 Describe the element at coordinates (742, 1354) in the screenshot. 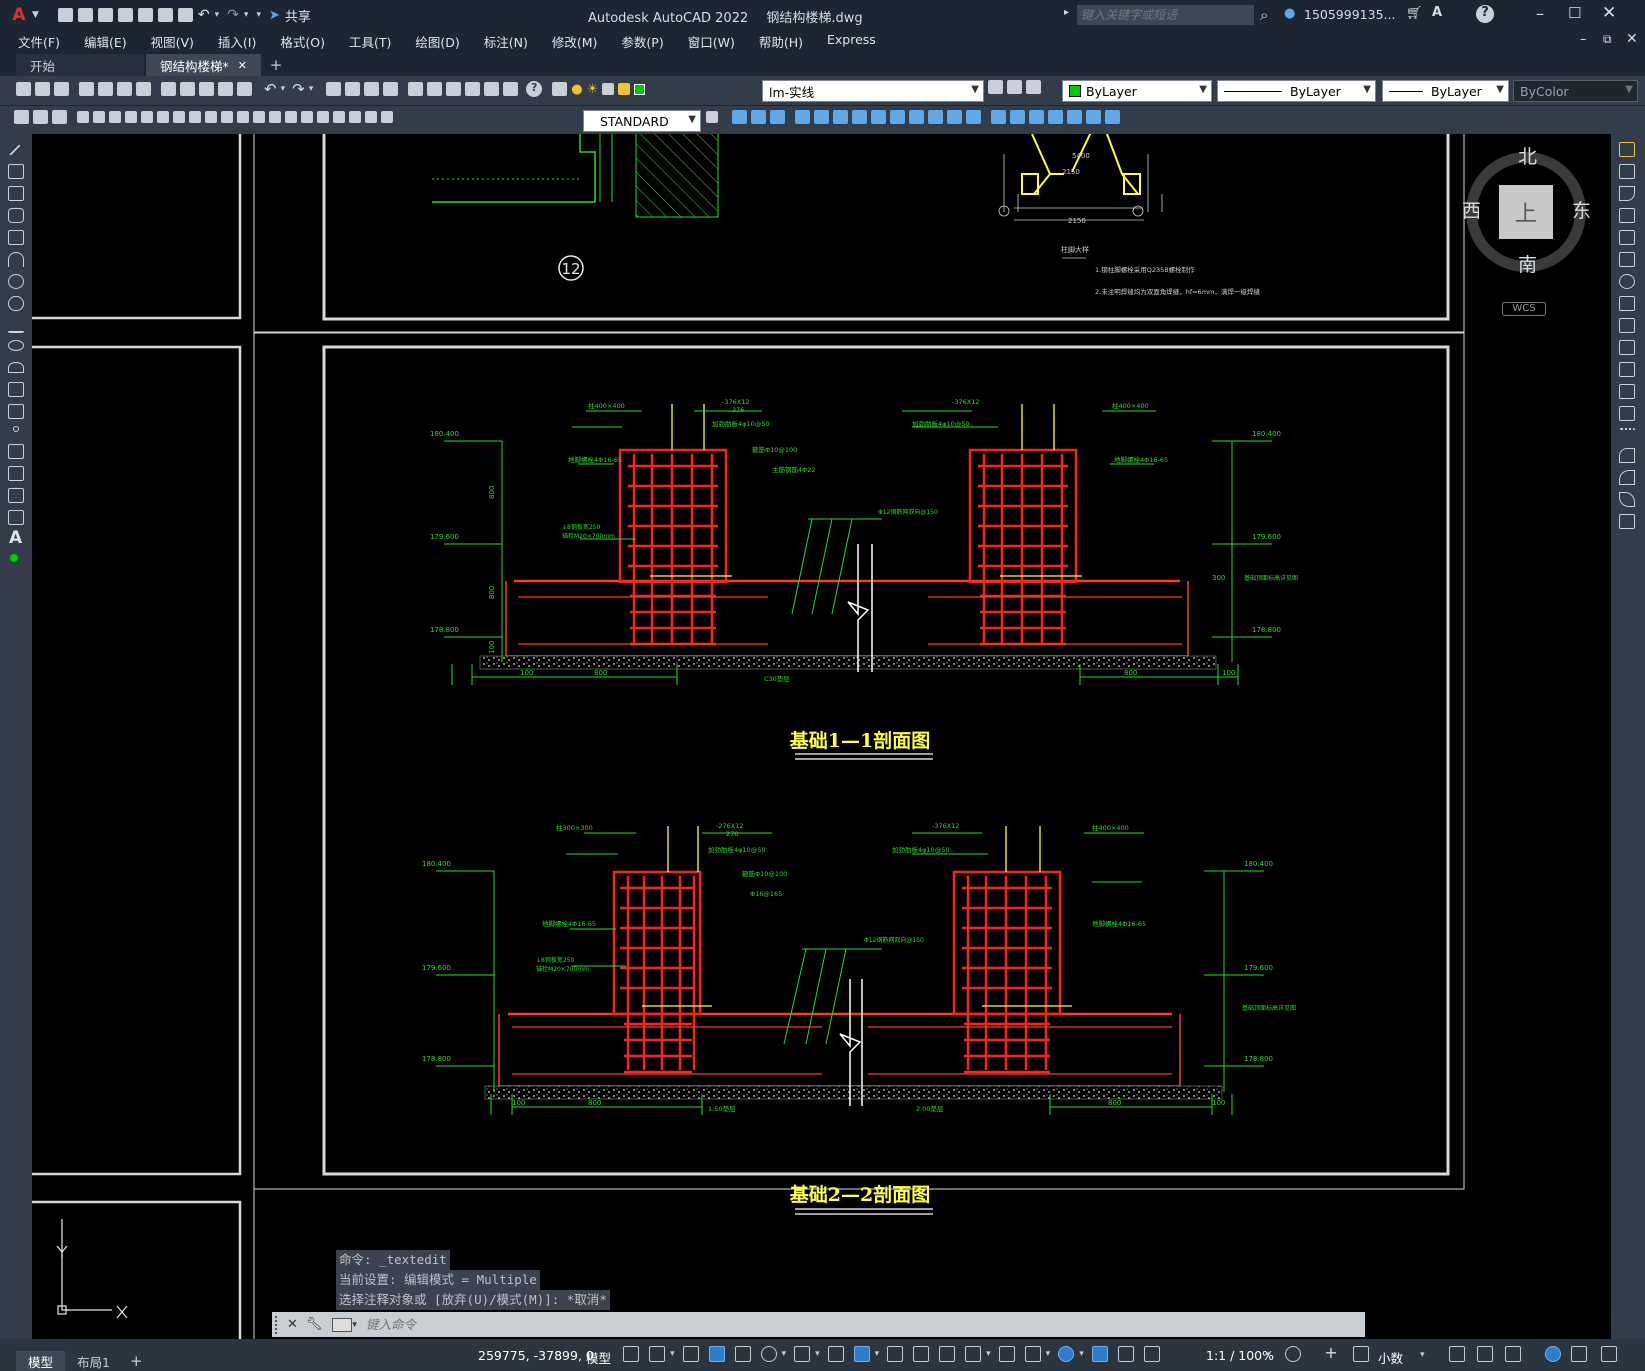

I see `ortho-icon` at that location.